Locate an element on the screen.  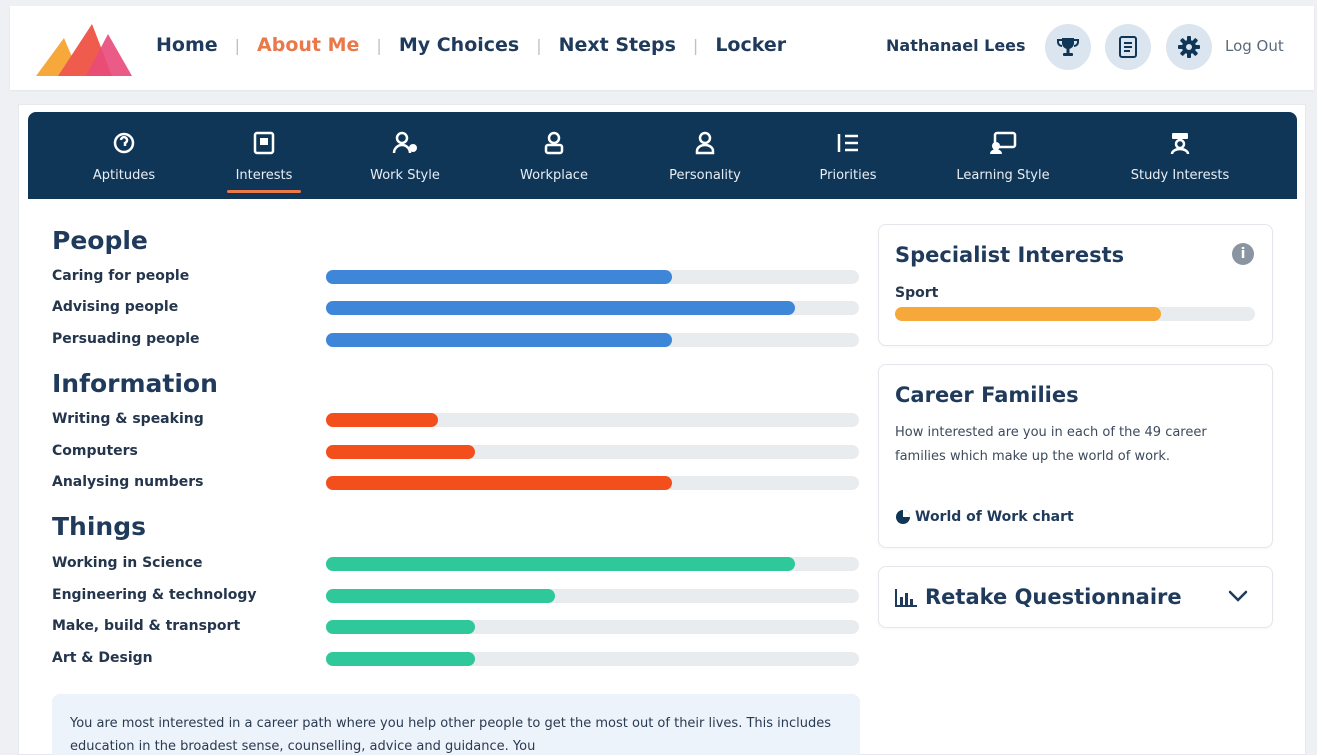
tab-priorities: Priorities is located at coordinates (848, 155).